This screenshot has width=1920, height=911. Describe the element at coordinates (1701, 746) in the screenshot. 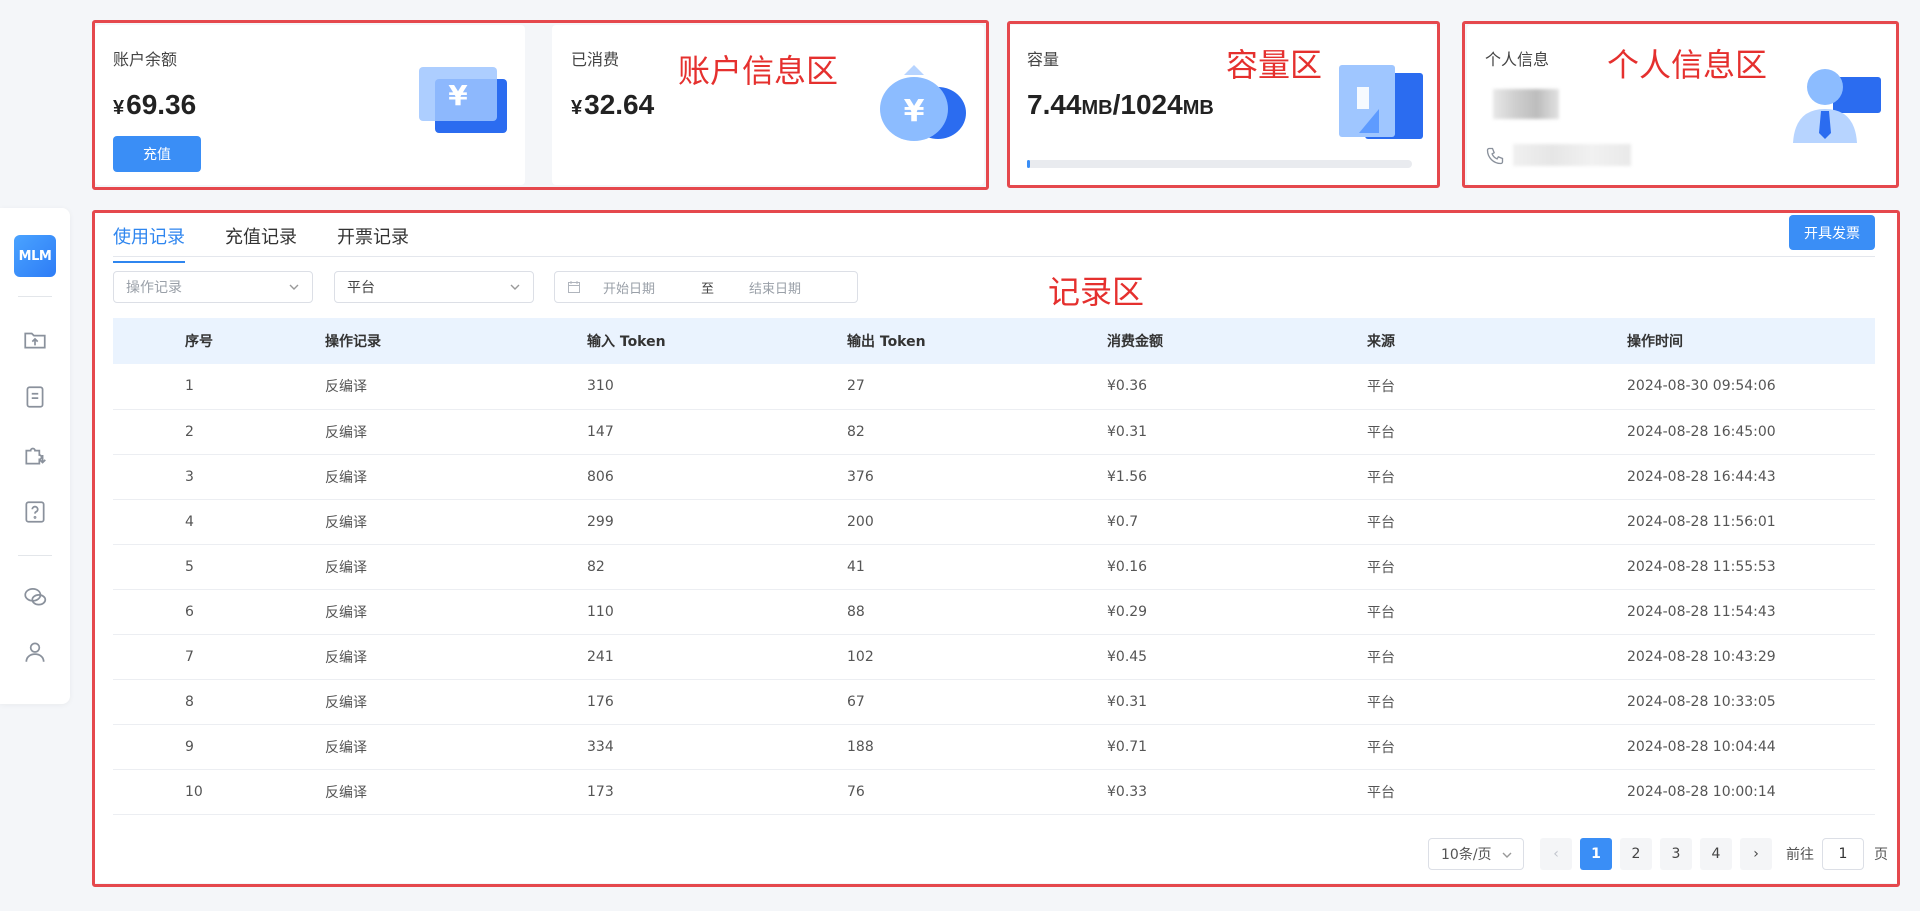

I see `cell-time: 2024-08-28 10:04:44` at that location.